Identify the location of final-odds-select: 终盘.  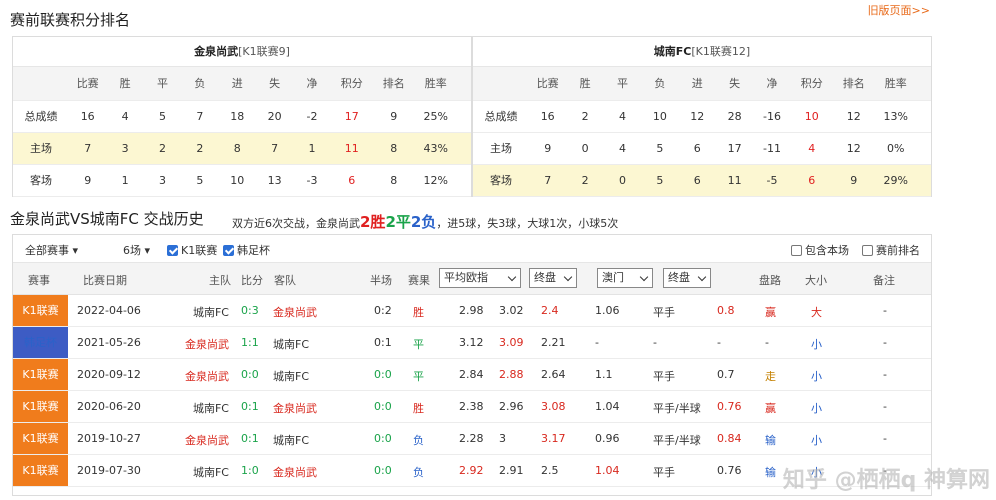
(553, 278).